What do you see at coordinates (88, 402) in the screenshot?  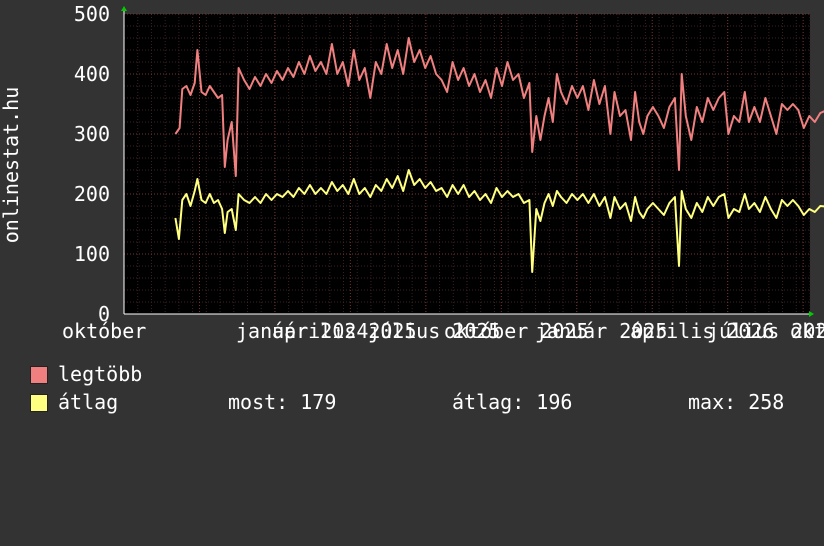 I see `legend-label-atlag: átlag` at bounding box center [88, 402].